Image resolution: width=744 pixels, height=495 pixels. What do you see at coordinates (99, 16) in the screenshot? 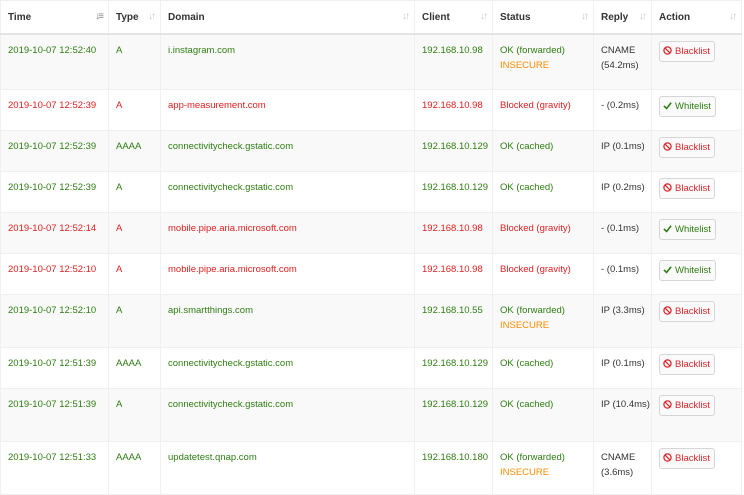
I see `sort-desc-icon: ↓≡` at bounding box center [99, 16].